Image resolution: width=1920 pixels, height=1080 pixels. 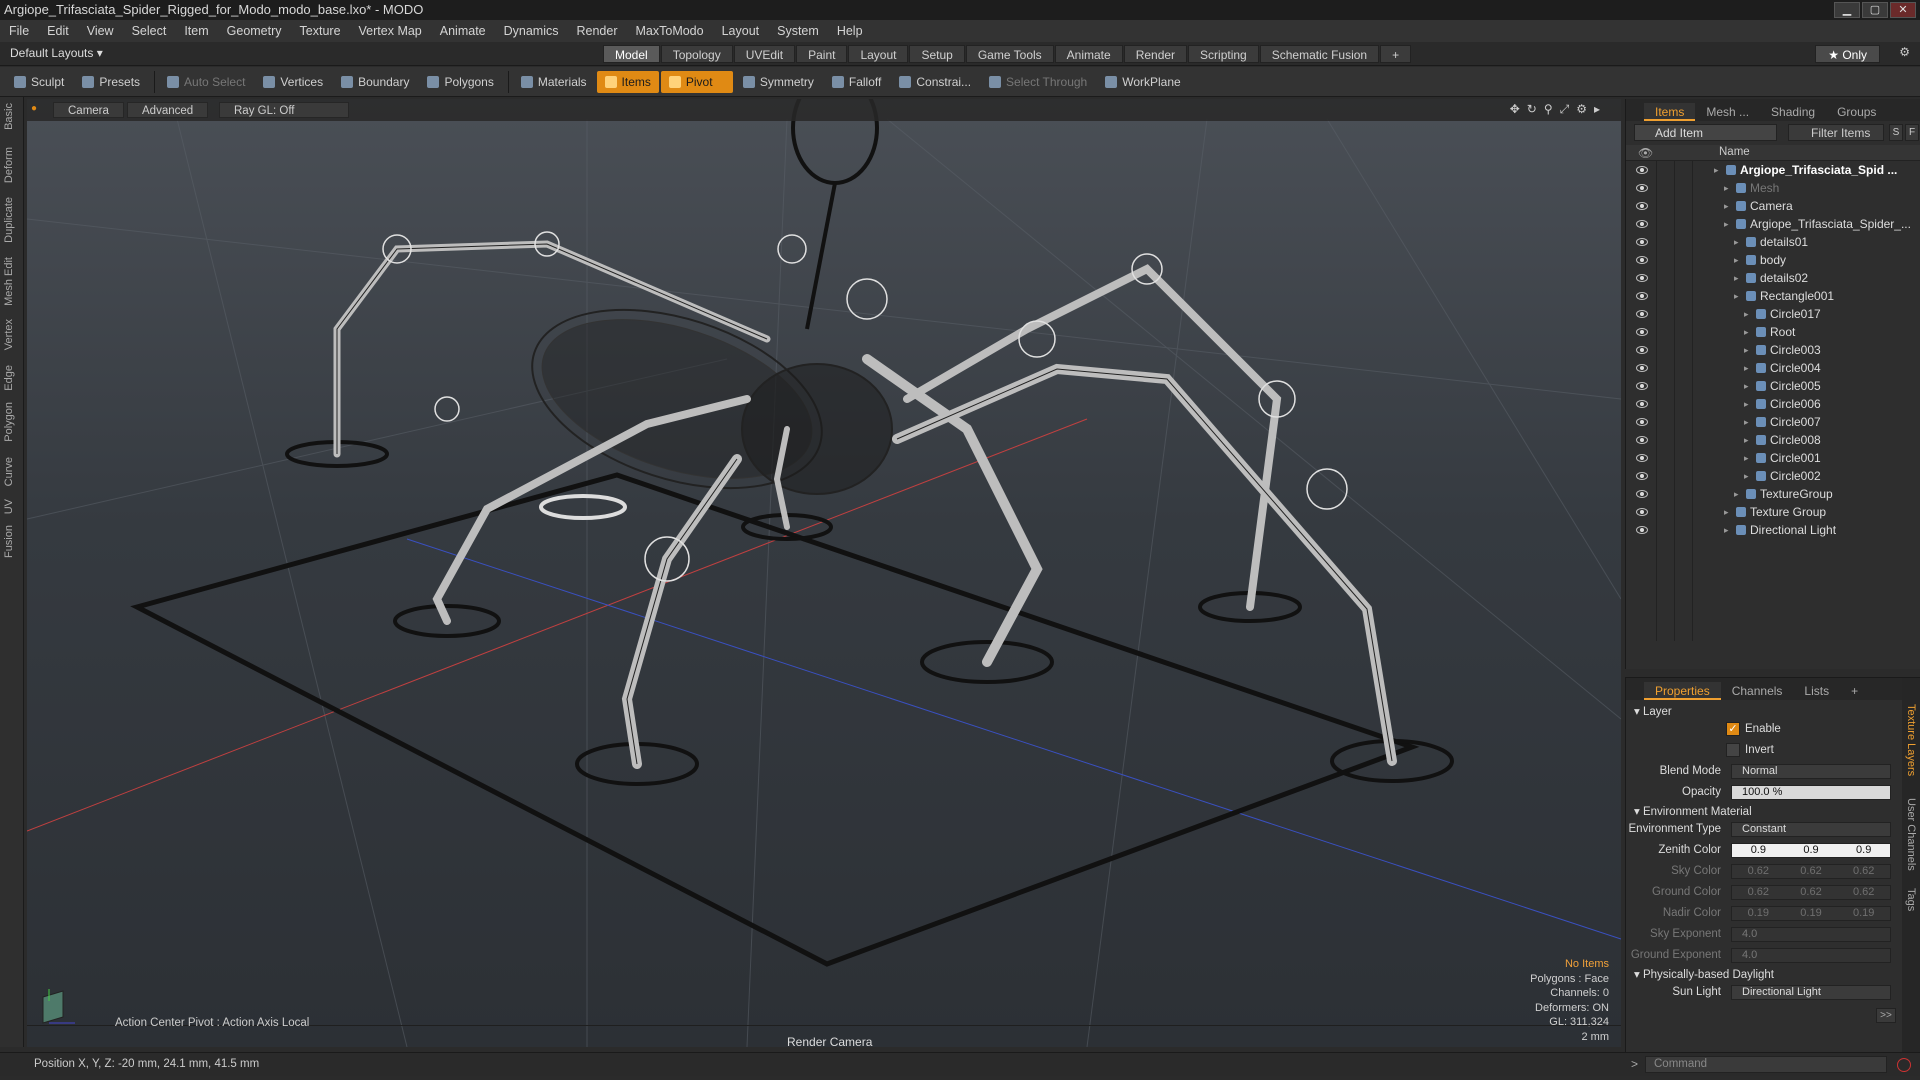 I want to click on tree-row: ▸ Circle001, so click(x=1773, y=458).